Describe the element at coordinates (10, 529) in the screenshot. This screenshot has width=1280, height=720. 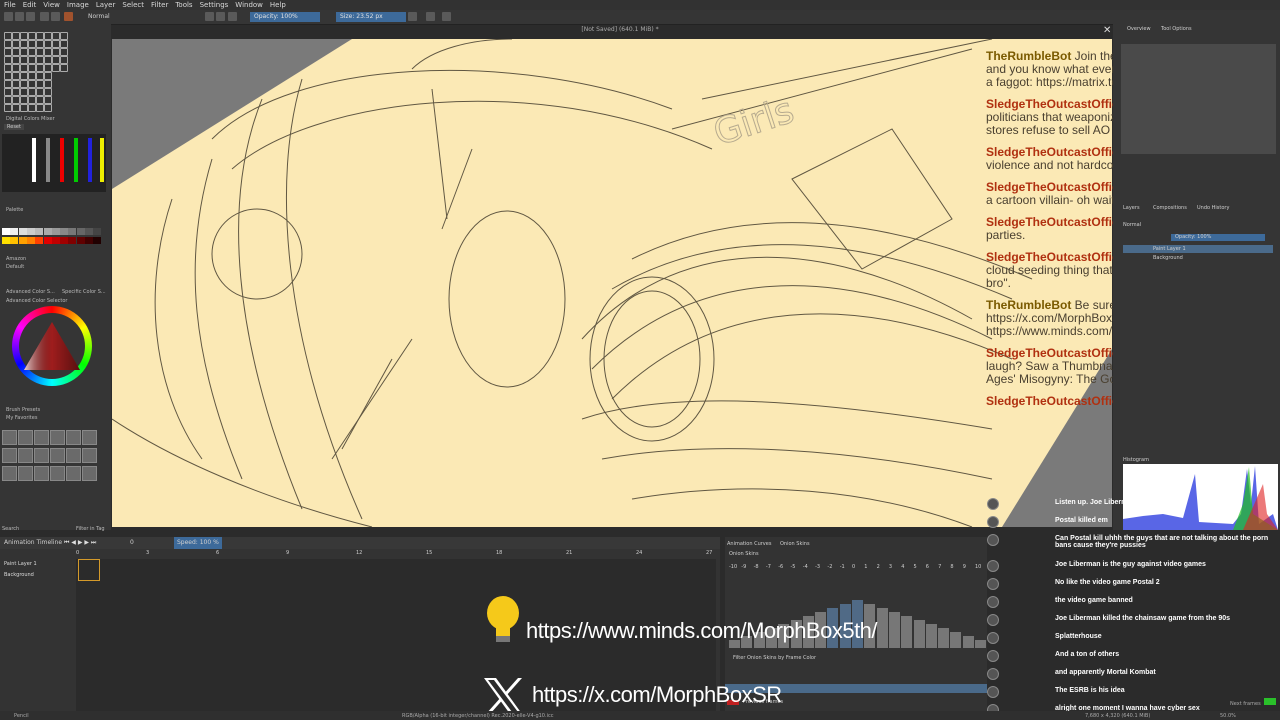
I see `brush-search: Search` at that location.